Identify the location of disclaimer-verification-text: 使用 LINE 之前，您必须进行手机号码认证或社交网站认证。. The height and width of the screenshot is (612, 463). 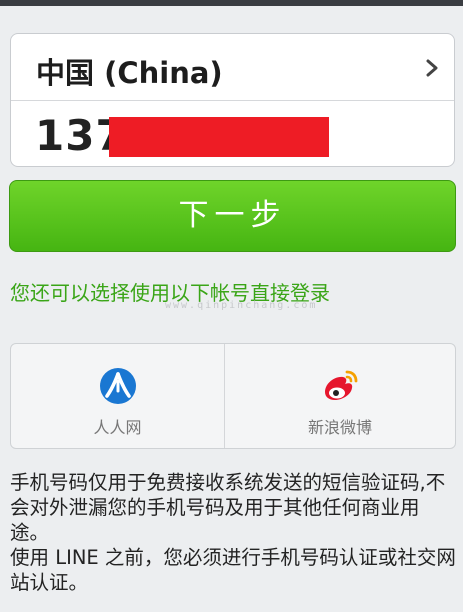
(233, 570).